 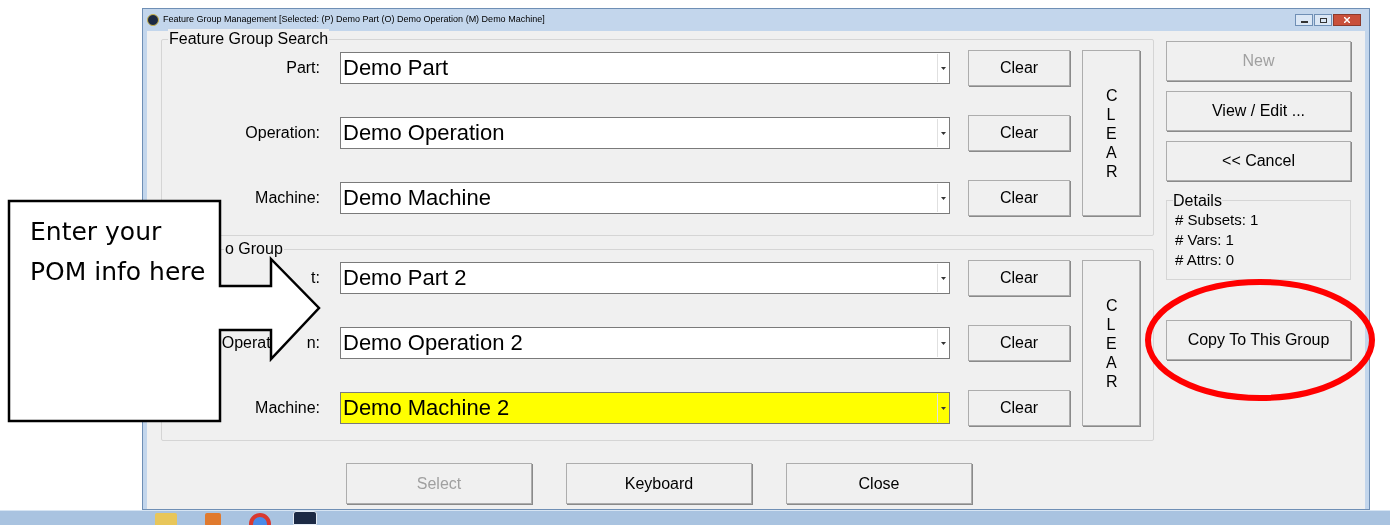 I want to click on field-label: t:, so click(x=315, y=278).